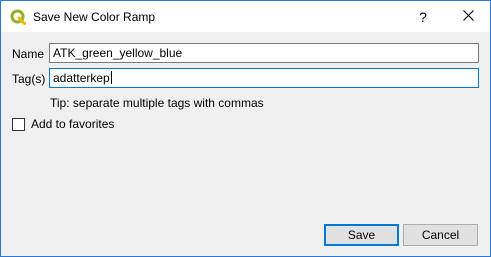 This screenshot has height=257, width=491. I want to click on window-title: Save New Color Ramp, so click(94, 17).